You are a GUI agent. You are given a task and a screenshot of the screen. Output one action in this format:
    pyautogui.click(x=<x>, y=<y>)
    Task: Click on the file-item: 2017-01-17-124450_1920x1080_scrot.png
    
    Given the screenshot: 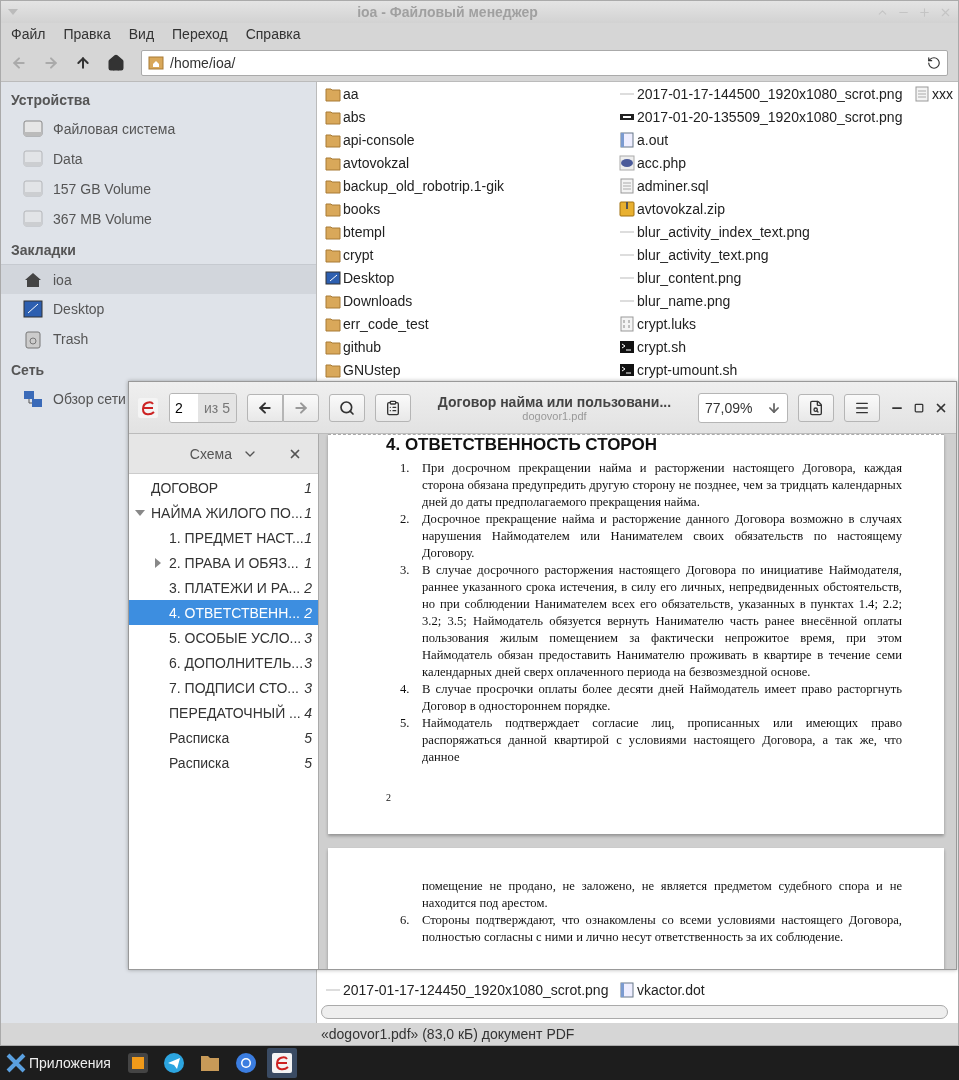 What is the action you would take?
    pyautogui.click(x=467, y=989)
    